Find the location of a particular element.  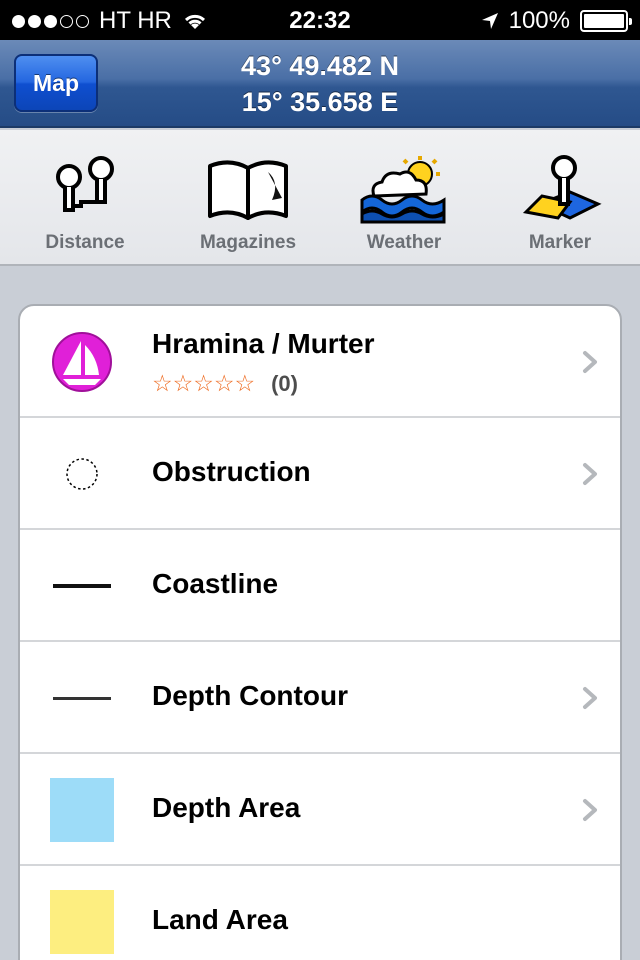

toolbar-item-distance: Distance is located at coordinates (85, 198).